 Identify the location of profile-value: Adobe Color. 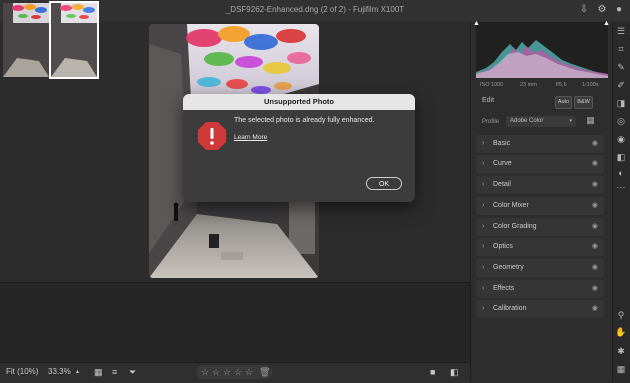
(527, 121).